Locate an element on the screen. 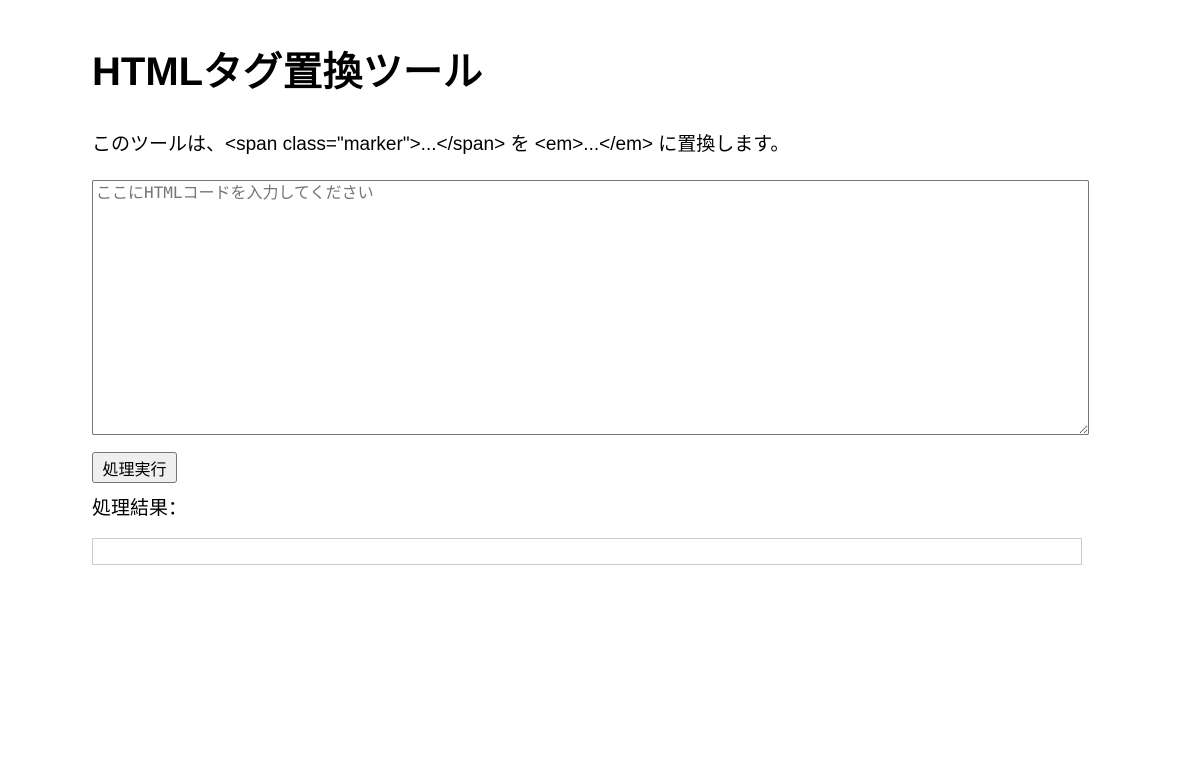 This screenshot has width=1200, height=762. run-button: 処理実行 is located at coordinates (134, 467).